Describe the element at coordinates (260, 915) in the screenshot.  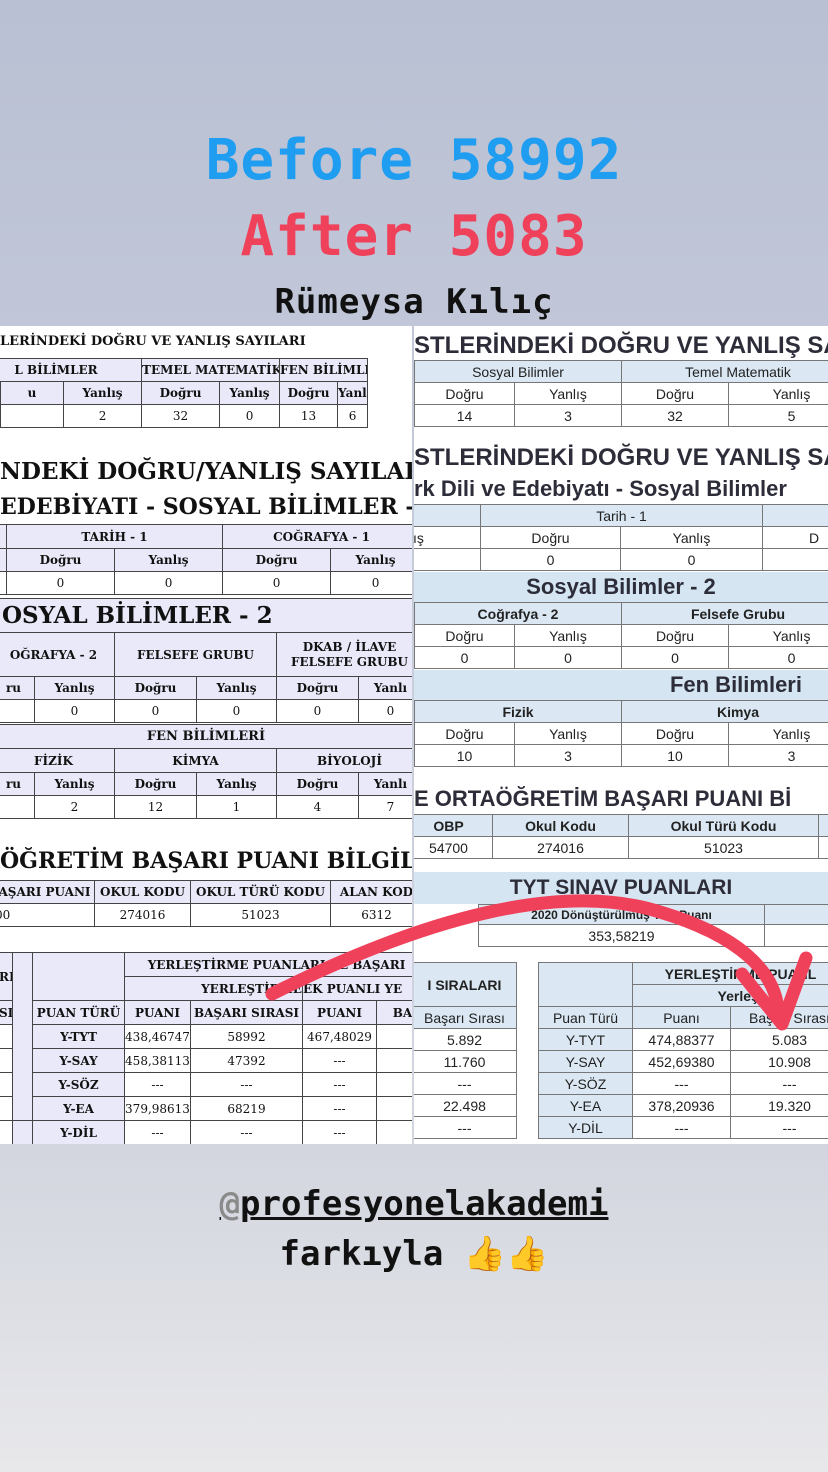
I see `left-t5-val: 51023` at that location.